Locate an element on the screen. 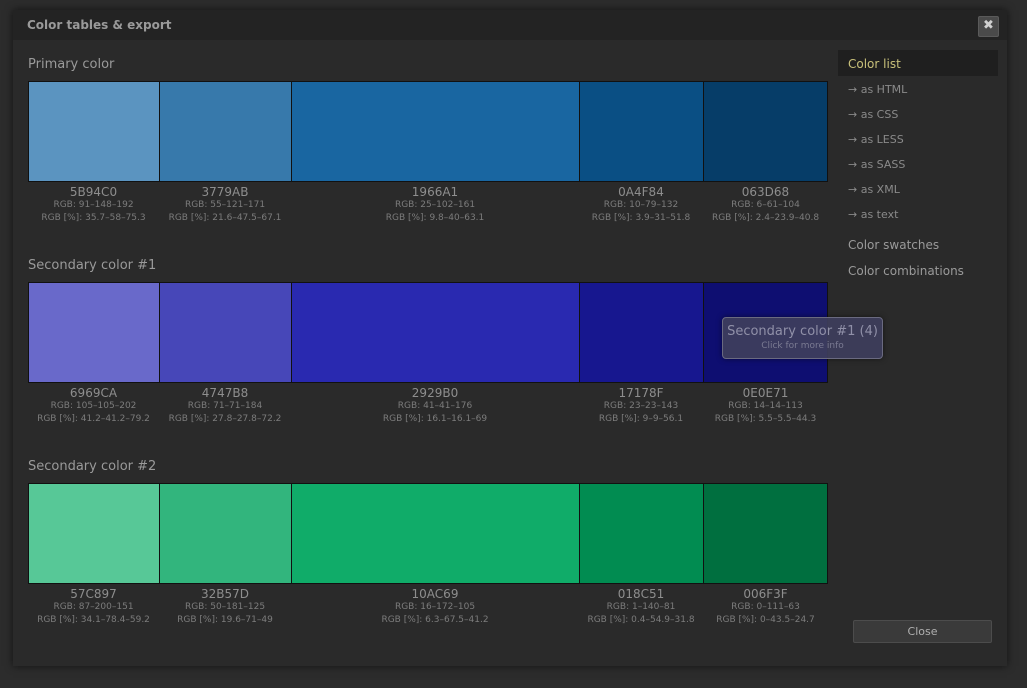  swatch-hex: 1966A1 is located at coordinates (435, 192).